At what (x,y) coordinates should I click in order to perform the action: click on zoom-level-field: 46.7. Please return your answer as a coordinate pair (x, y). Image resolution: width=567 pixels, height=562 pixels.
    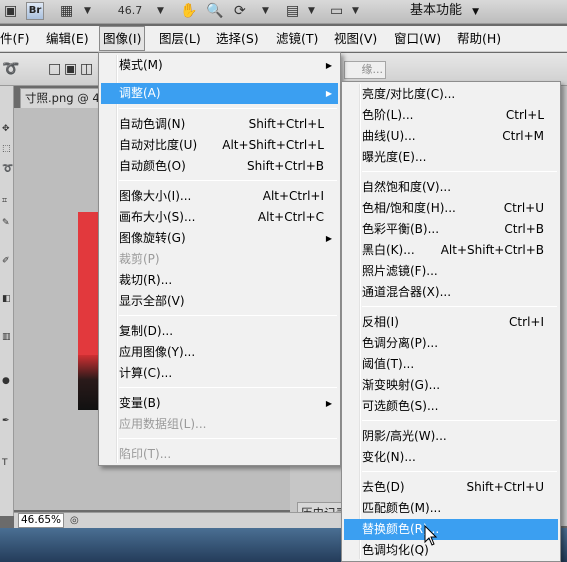
    Looking at the image, I should click on (130, 11).